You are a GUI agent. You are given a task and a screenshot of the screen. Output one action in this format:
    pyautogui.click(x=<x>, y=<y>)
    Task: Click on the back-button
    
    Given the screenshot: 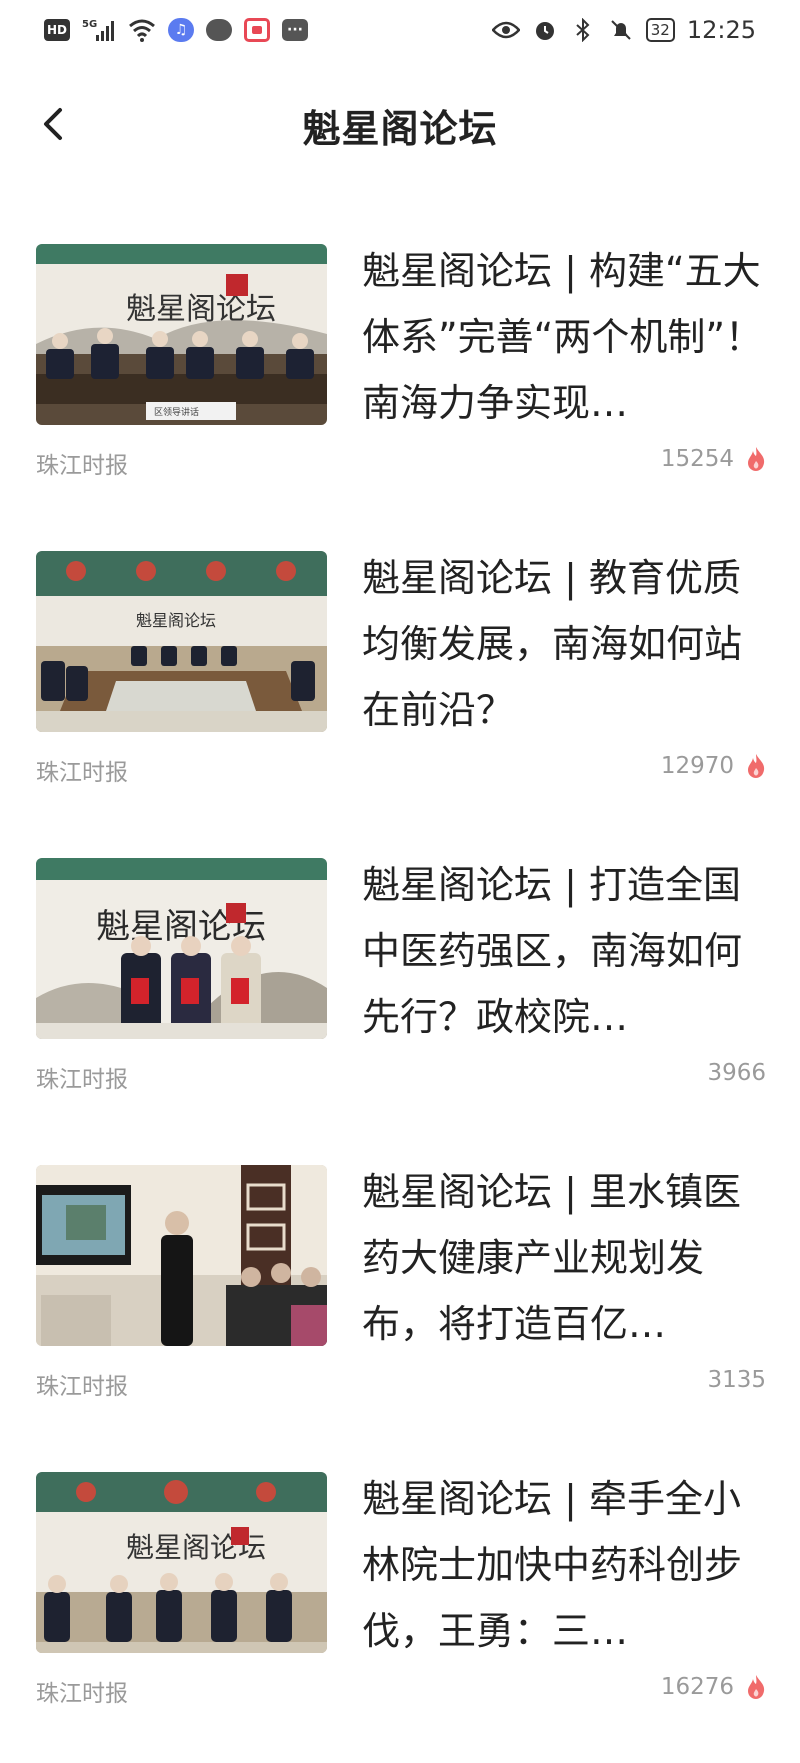 What is the action you would take?
    pyautogui.click(x=56, y=124)
    